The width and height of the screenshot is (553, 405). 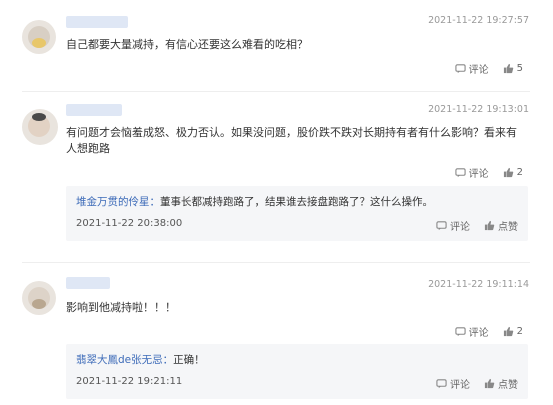 What do you see at coordinates (478, 284) in the screenshot?
I see `comment-time: 2021-11-22 19:11:14` at bounding box center [478, 284].